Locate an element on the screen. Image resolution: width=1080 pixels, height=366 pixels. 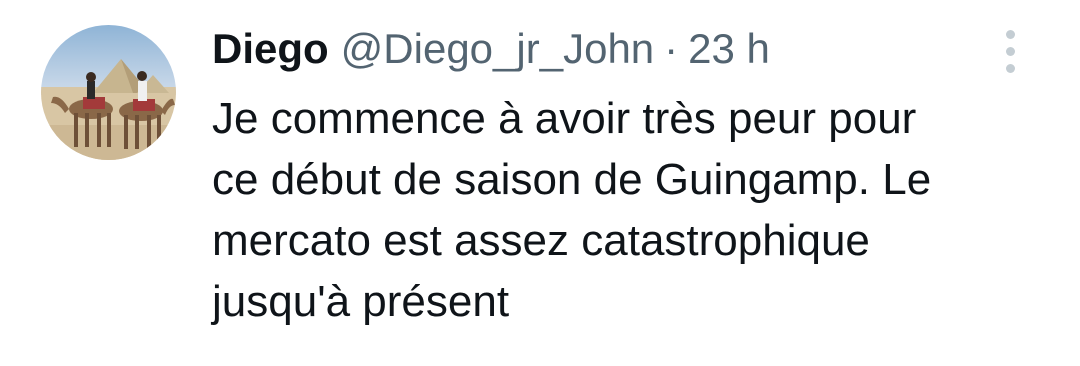
tweet-text-line: Je commence à avoir très peur pour is located at coordinates (564, 118).